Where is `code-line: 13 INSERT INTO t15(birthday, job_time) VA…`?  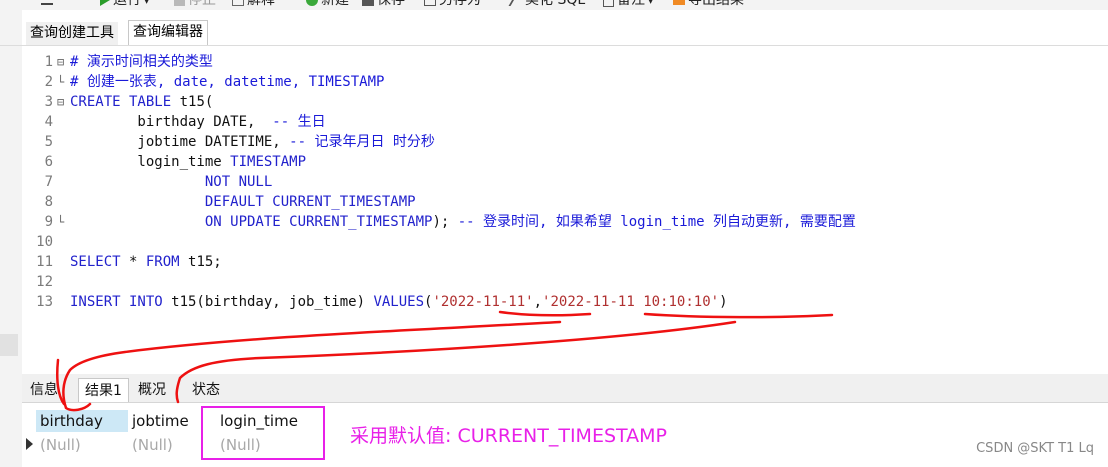 code-line: 13 INSERT INTO t15(birthday, job_time) VA… is located at coordinates (565, 302).